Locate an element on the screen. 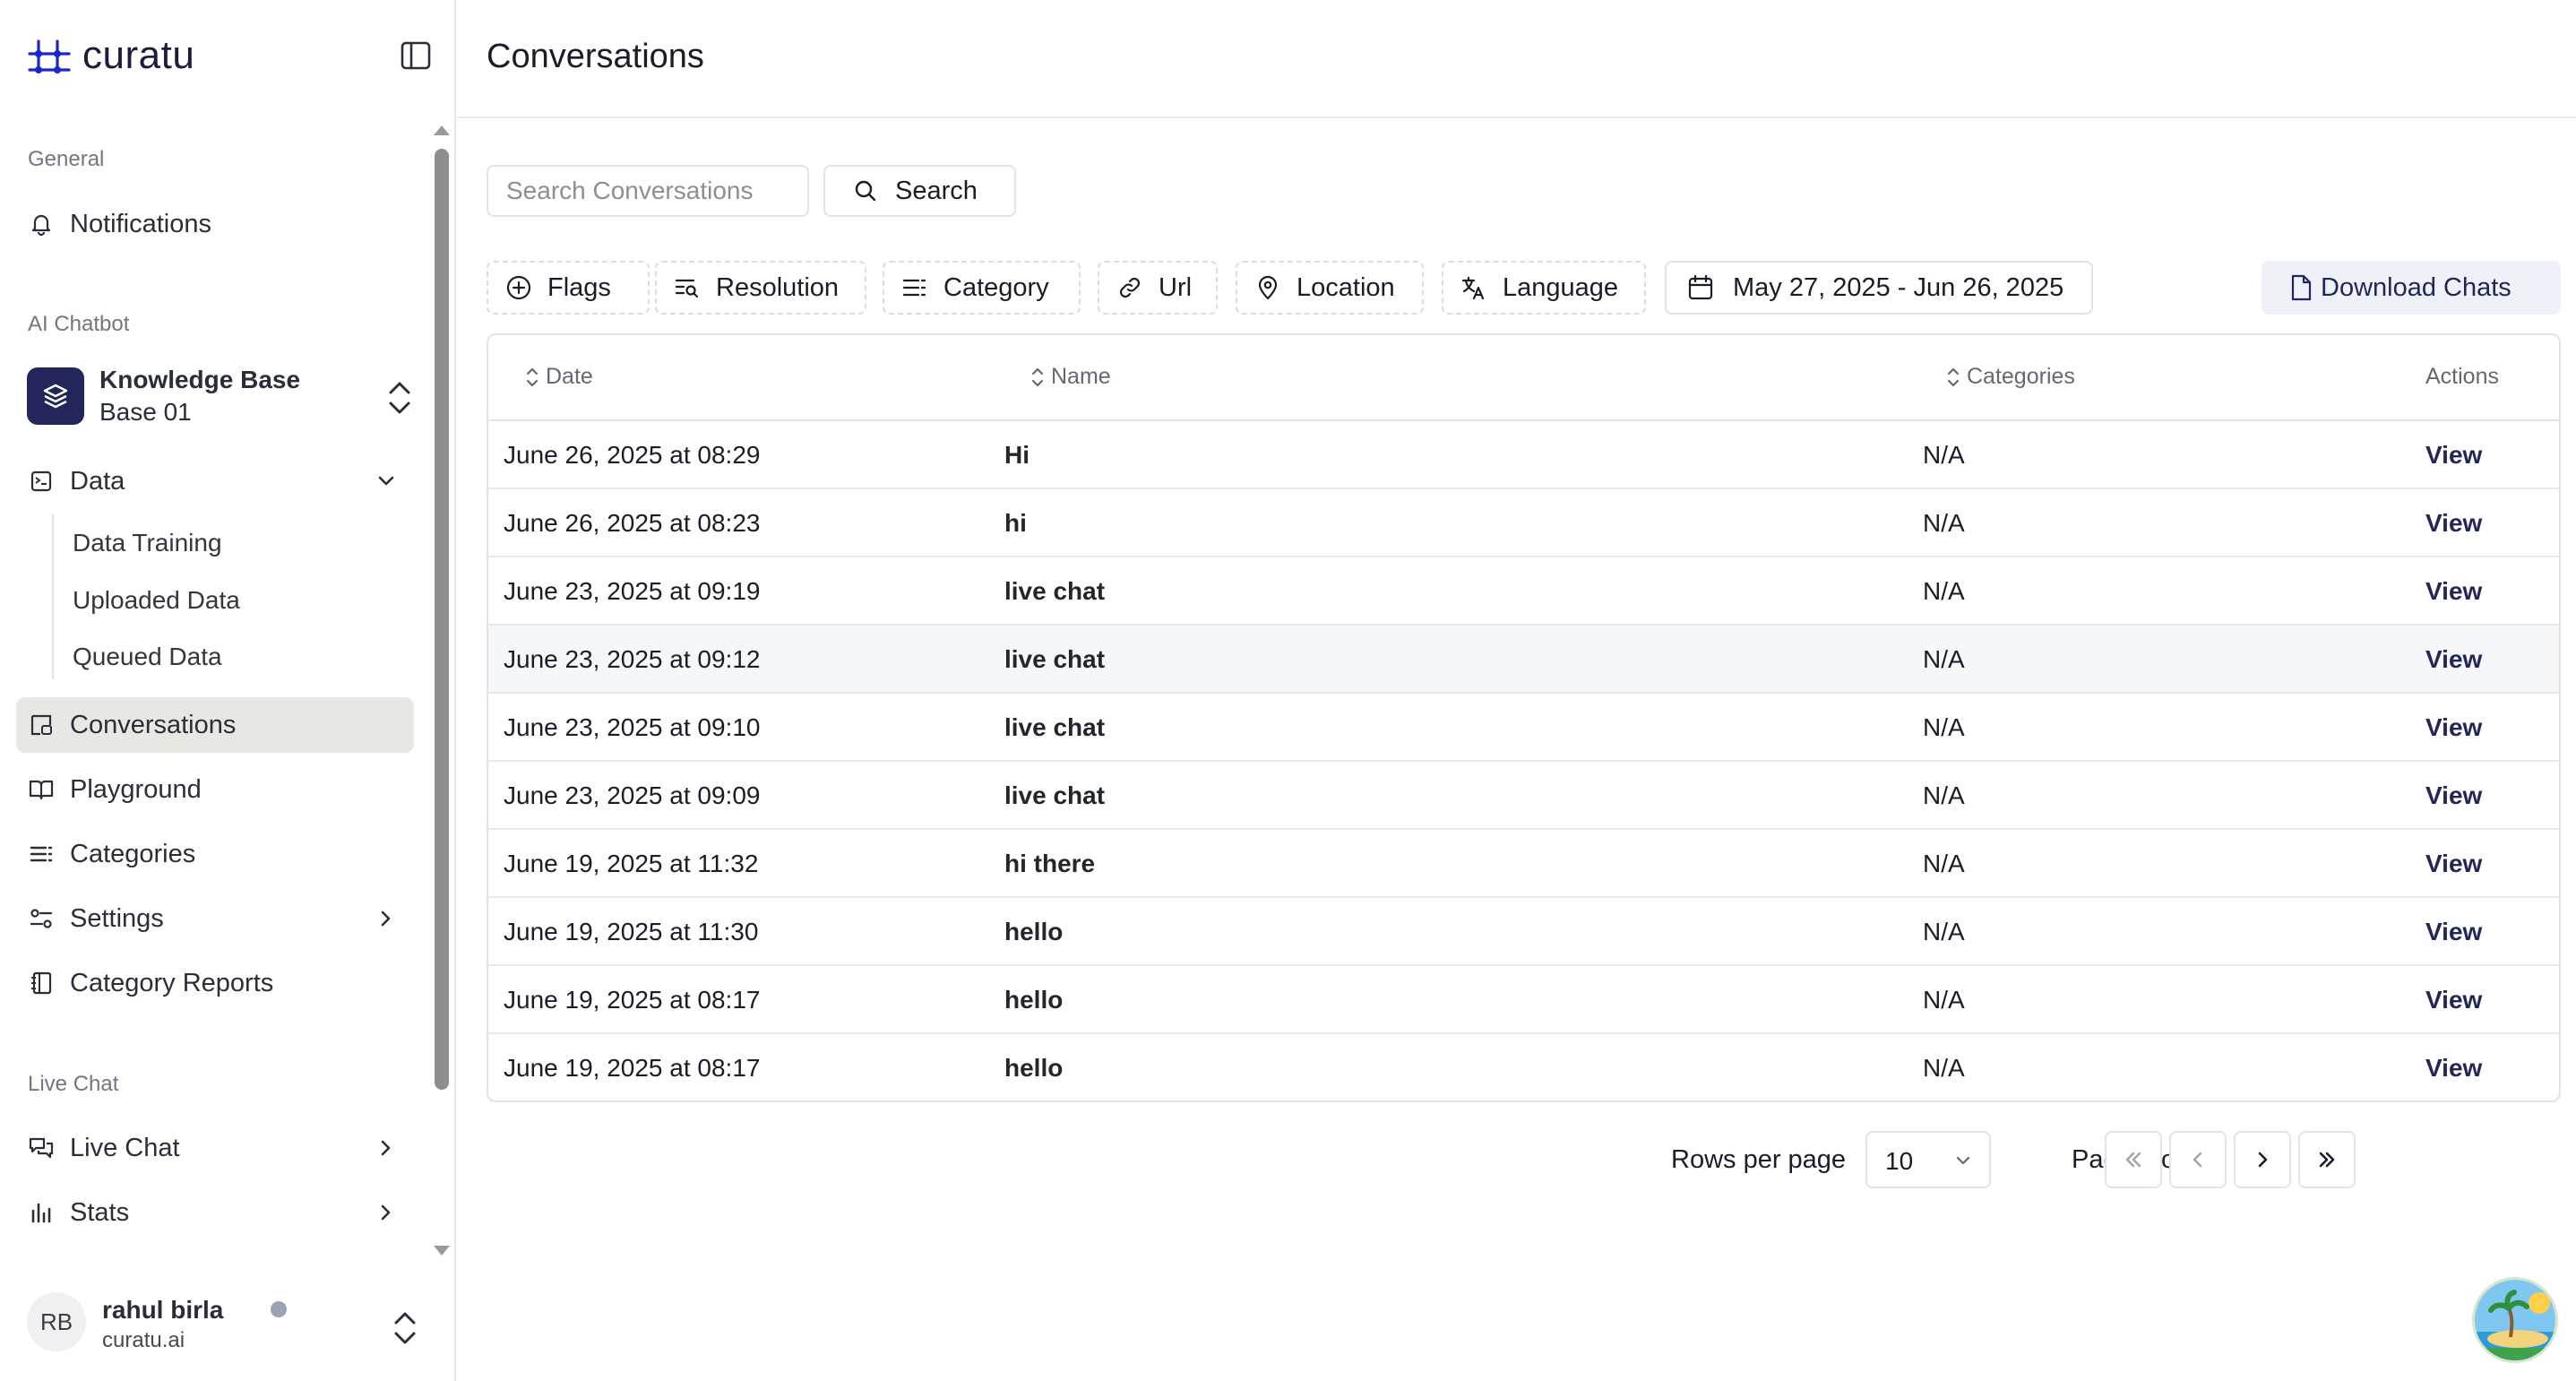 The width and height of the screenshot is (2576, 1381). column-header-date: Date is located at coordinates (558, 377).